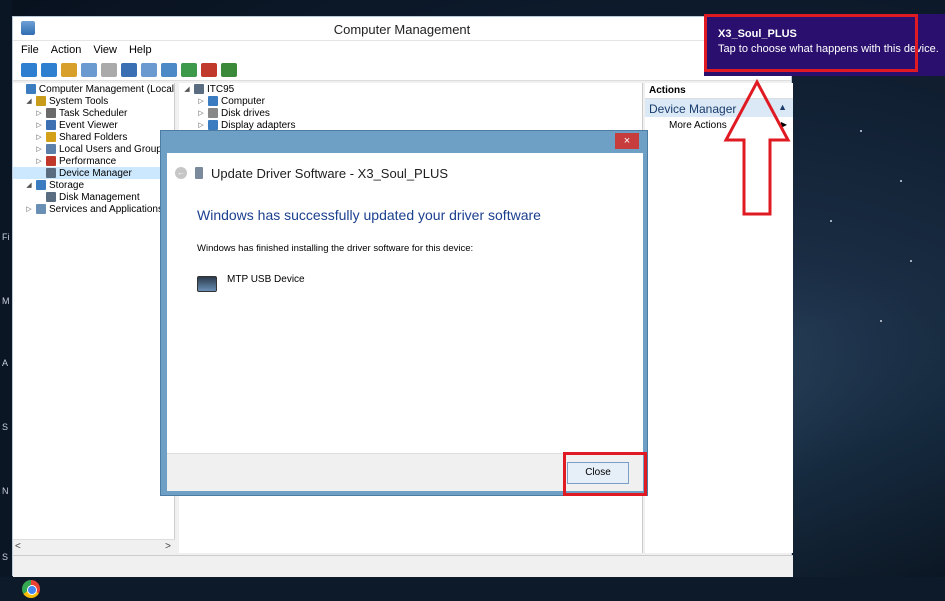 The height and width of the screenshot is (601, 945). I want to click on window-title: Computer Management, so click(402, 29).